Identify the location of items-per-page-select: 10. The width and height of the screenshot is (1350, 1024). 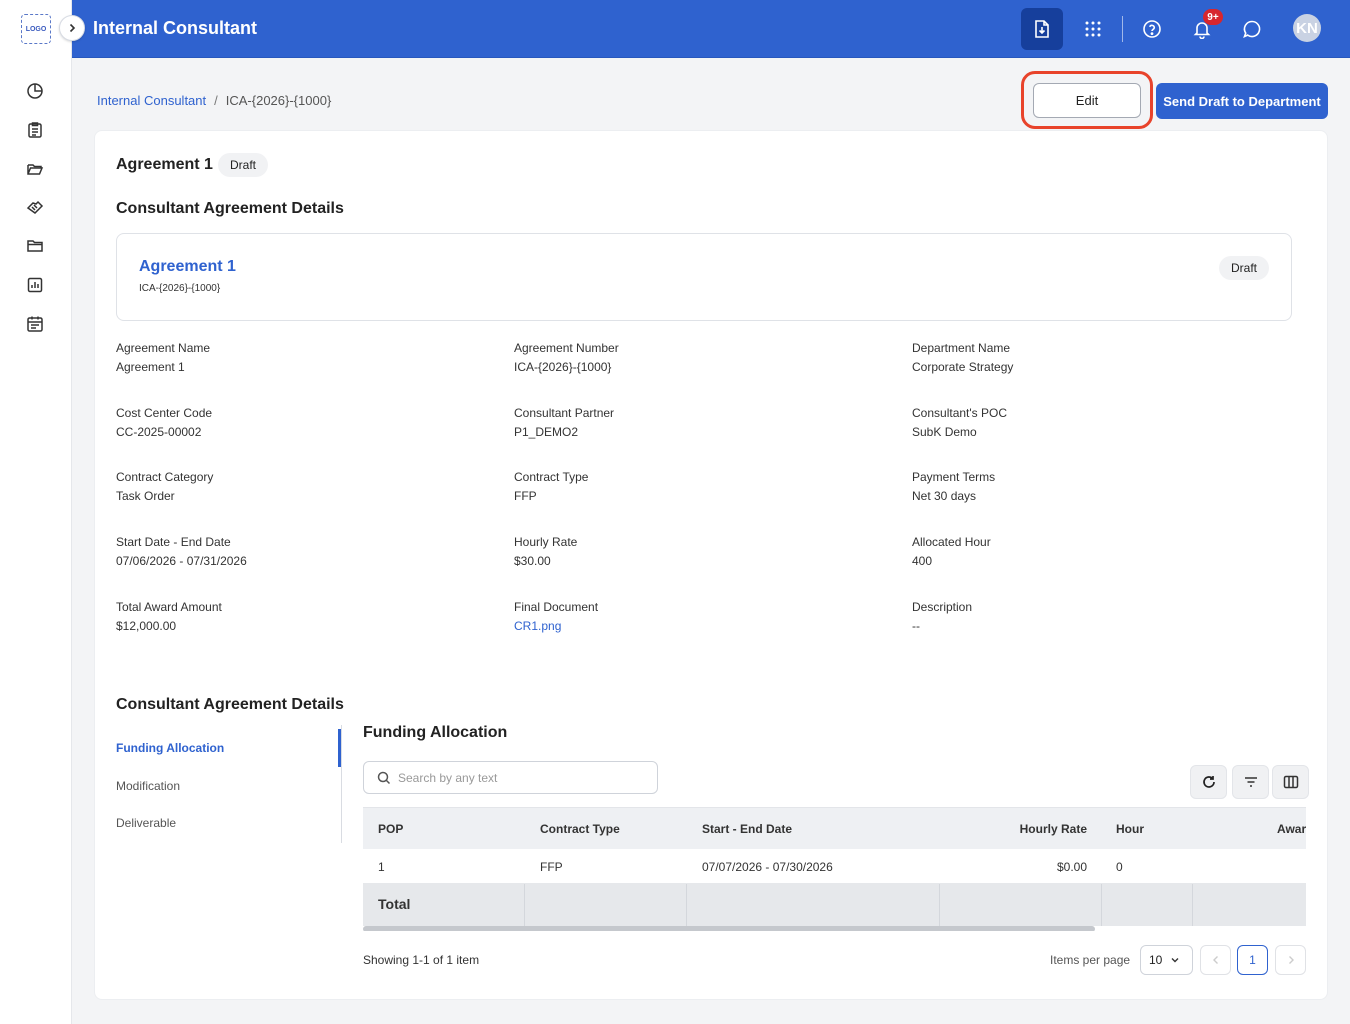
(1166, 960).